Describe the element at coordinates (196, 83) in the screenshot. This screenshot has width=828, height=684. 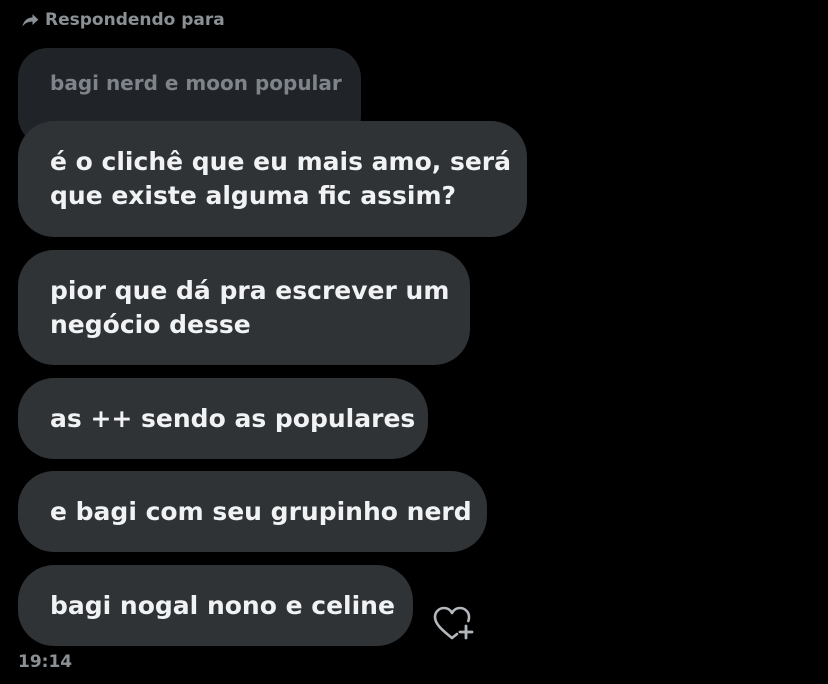
I see `quoted-message-text: bagi nerd e moon popular` at that location.